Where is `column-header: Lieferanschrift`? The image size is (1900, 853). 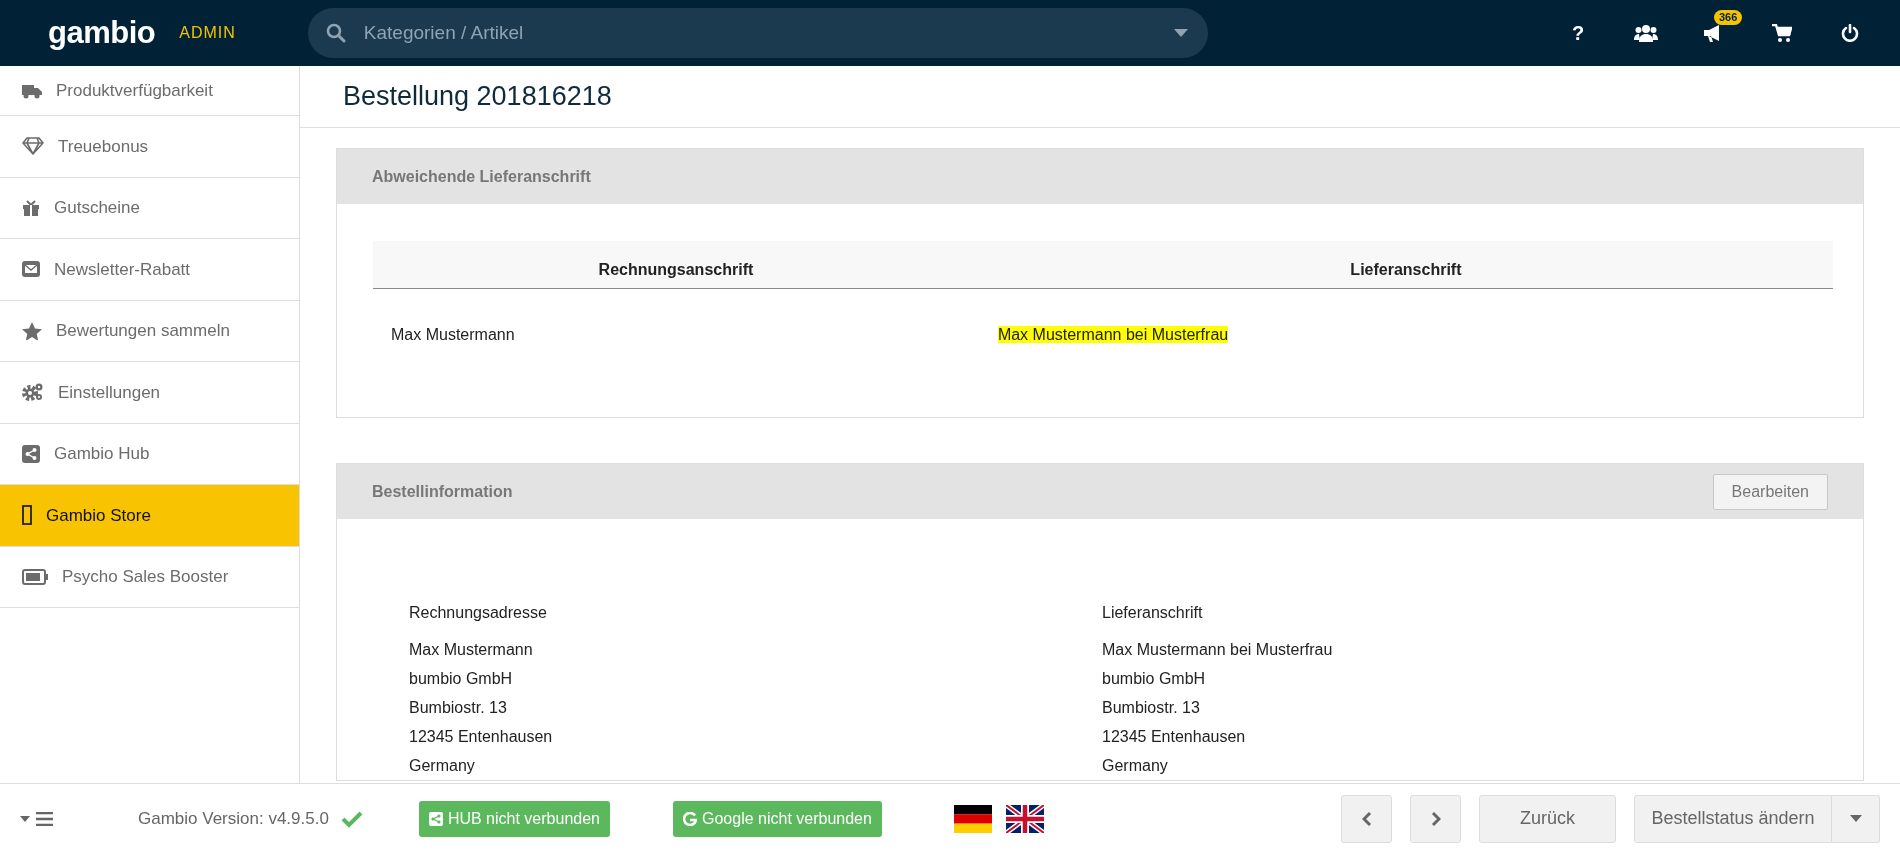 column-header: Lieferanschrift is located at coordinates (1406, 270).